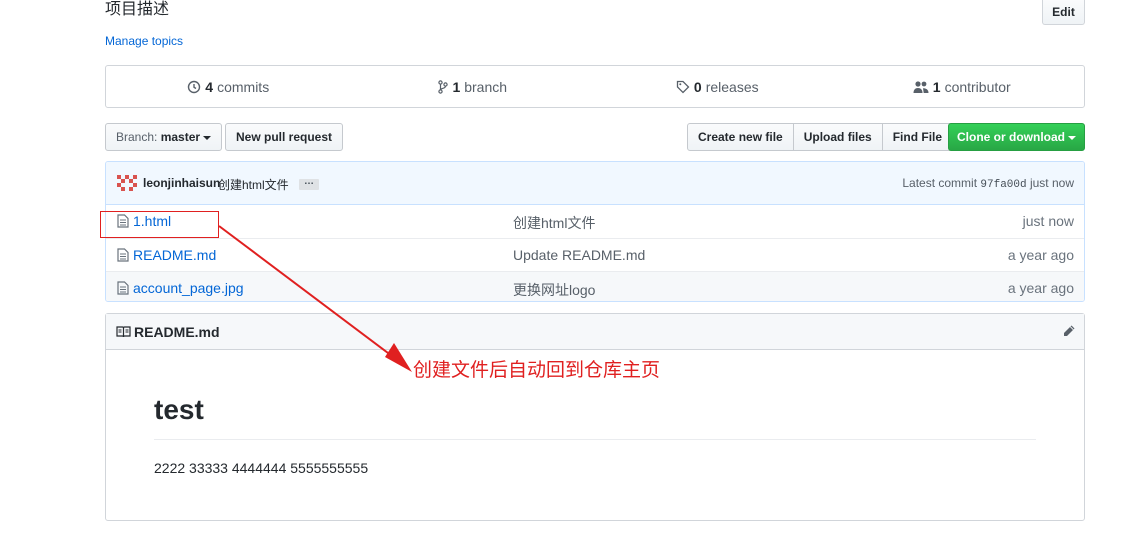 The width and height of the screenshot is (1138, 539). What do you see at coordinates (180, 137) in the screenshot?
I see `branch-name: master` at bounding box center [180, 137].